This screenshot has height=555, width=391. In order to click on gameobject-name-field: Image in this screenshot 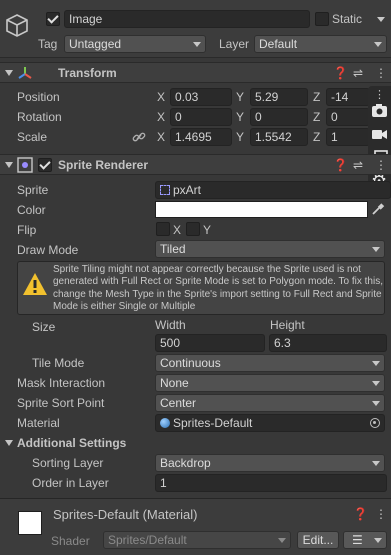, I will do `click(187, 19)`.